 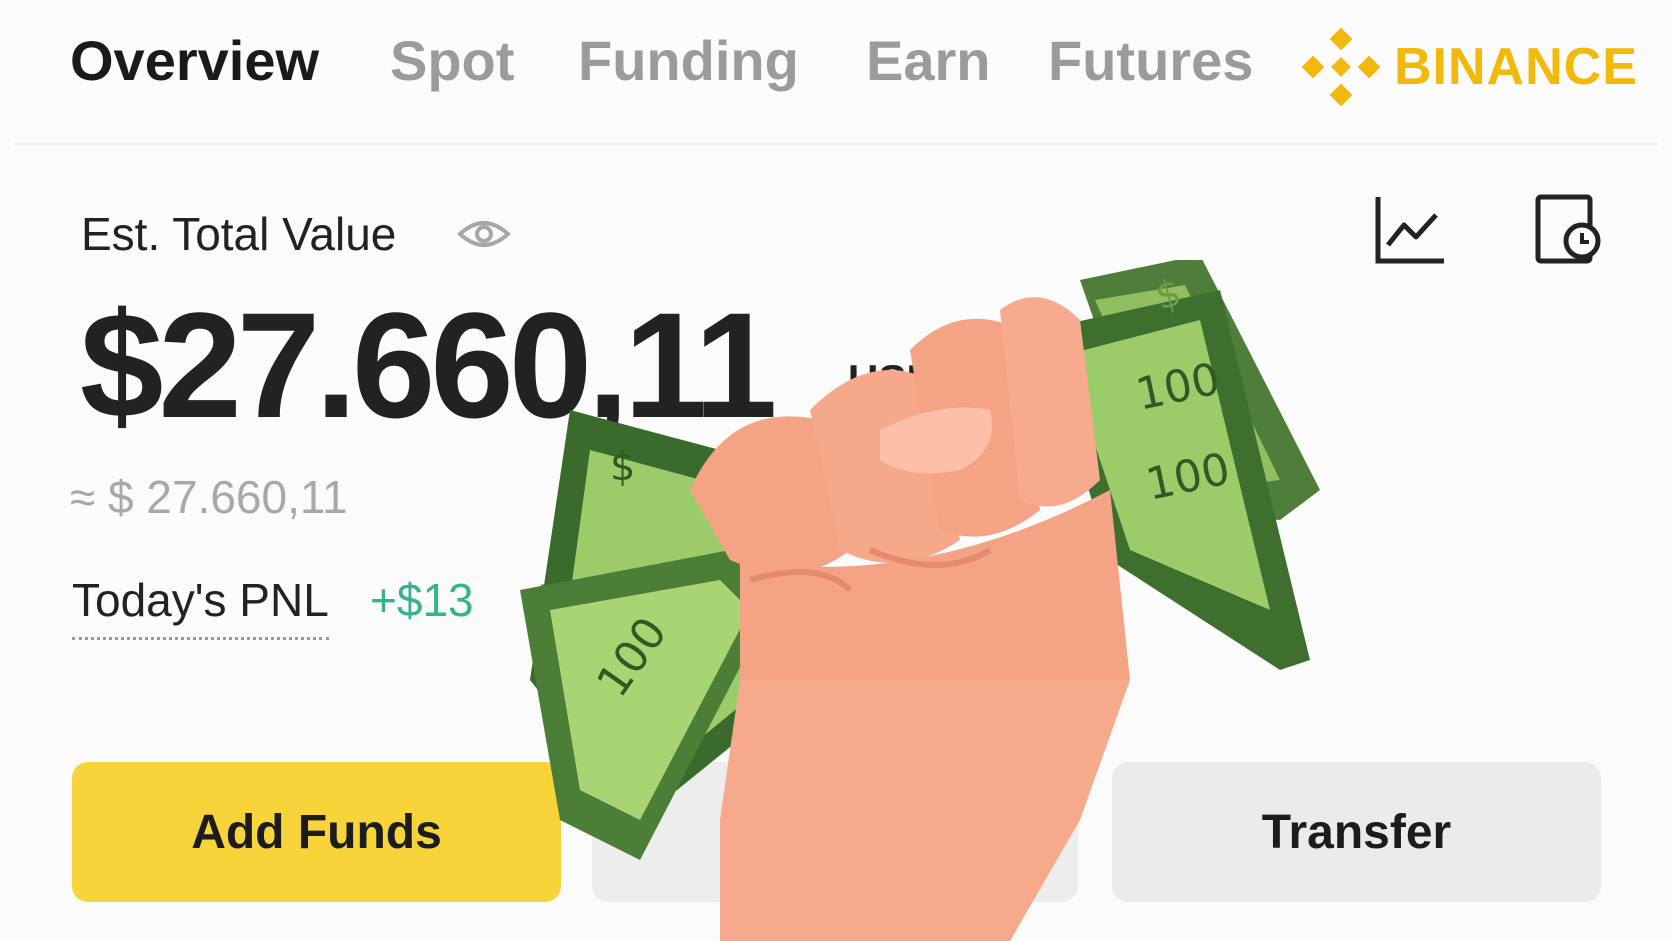 I want to click on binance-logo: BINANCE, so click(x=1469, y=67).